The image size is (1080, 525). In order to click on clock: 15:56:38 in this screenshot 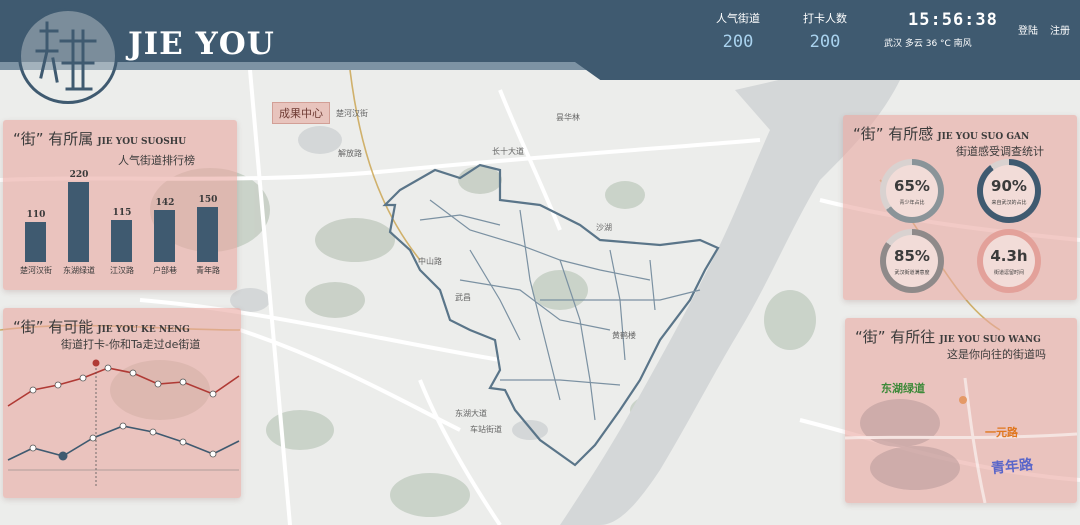, I will do `click(953, 20)`.